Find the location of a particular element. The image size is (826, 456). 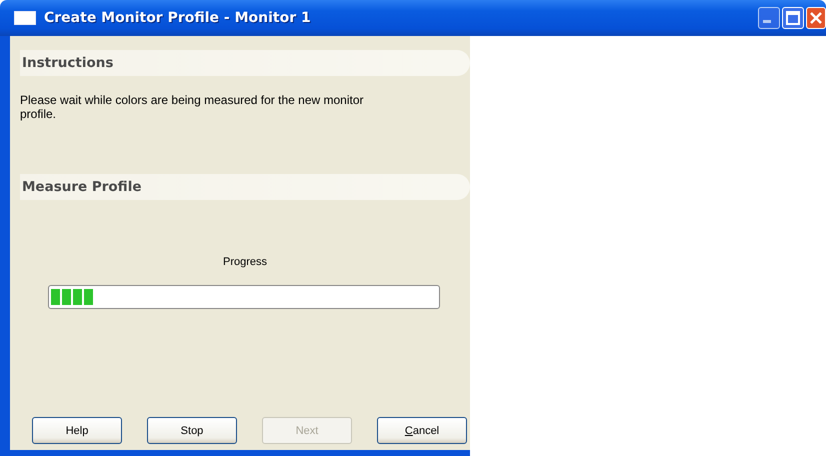

instructions-text: Please wait while colors are being measured for the new monitor profile. is located at coordinates (192, 107).